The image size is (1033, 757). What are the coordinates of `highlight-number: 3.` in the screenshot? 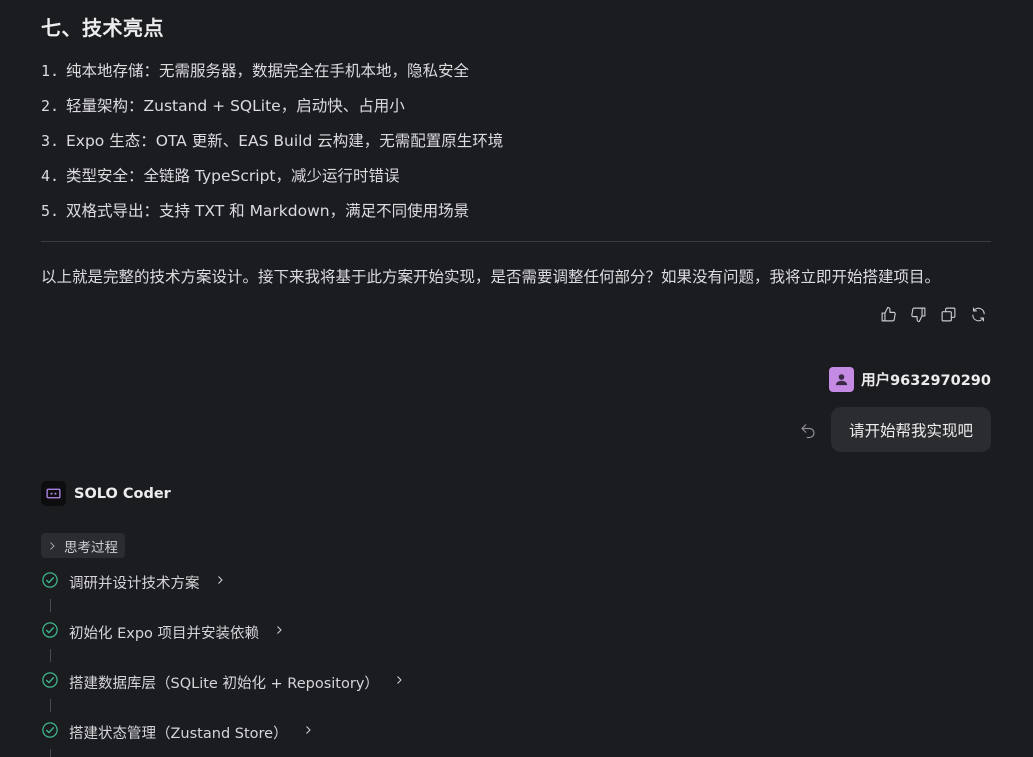 It's located at (50, 141).